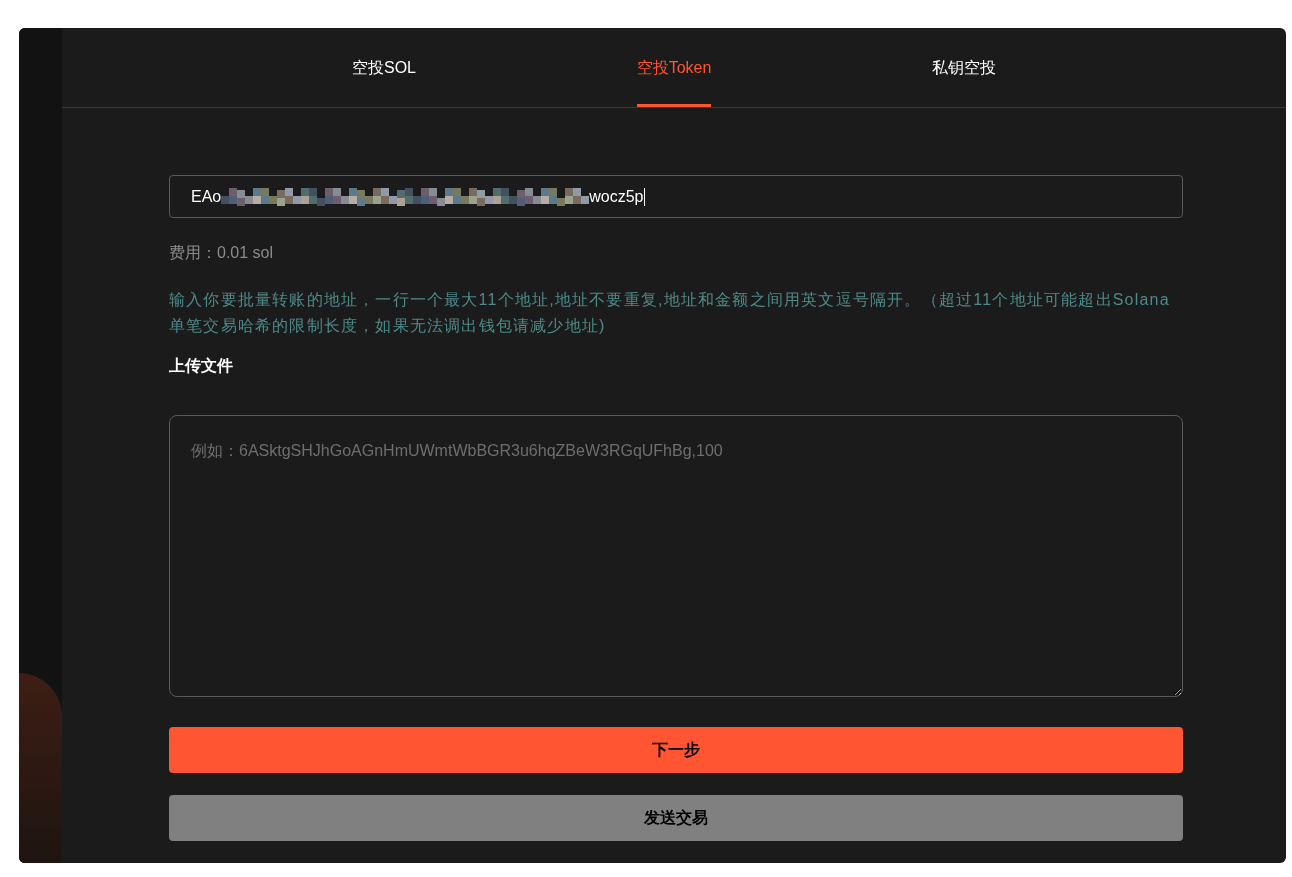 Image resolution: width=1292 pixels, height=877 pixels. I want to click on field-value-text: wocz5p, so click(616, 196).